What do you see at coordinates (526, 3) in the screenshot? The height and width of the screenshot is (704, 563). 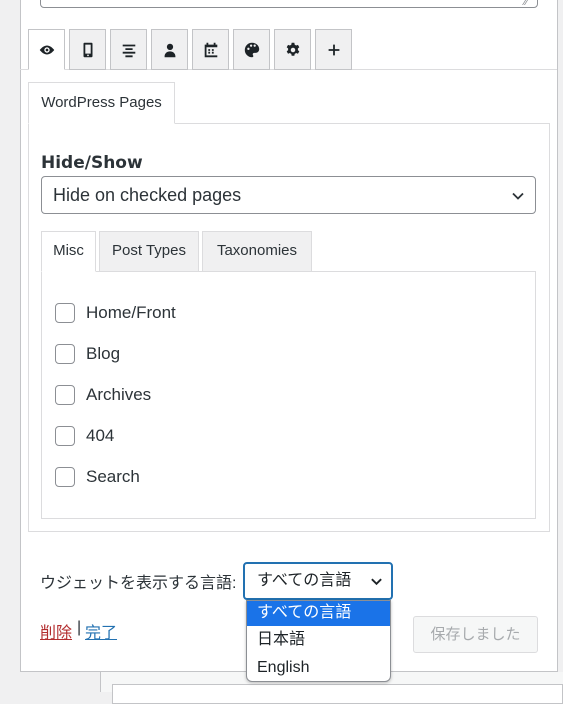 I see `resize-handle-icon: ⁄⁄` at bounding box center [526, 3].